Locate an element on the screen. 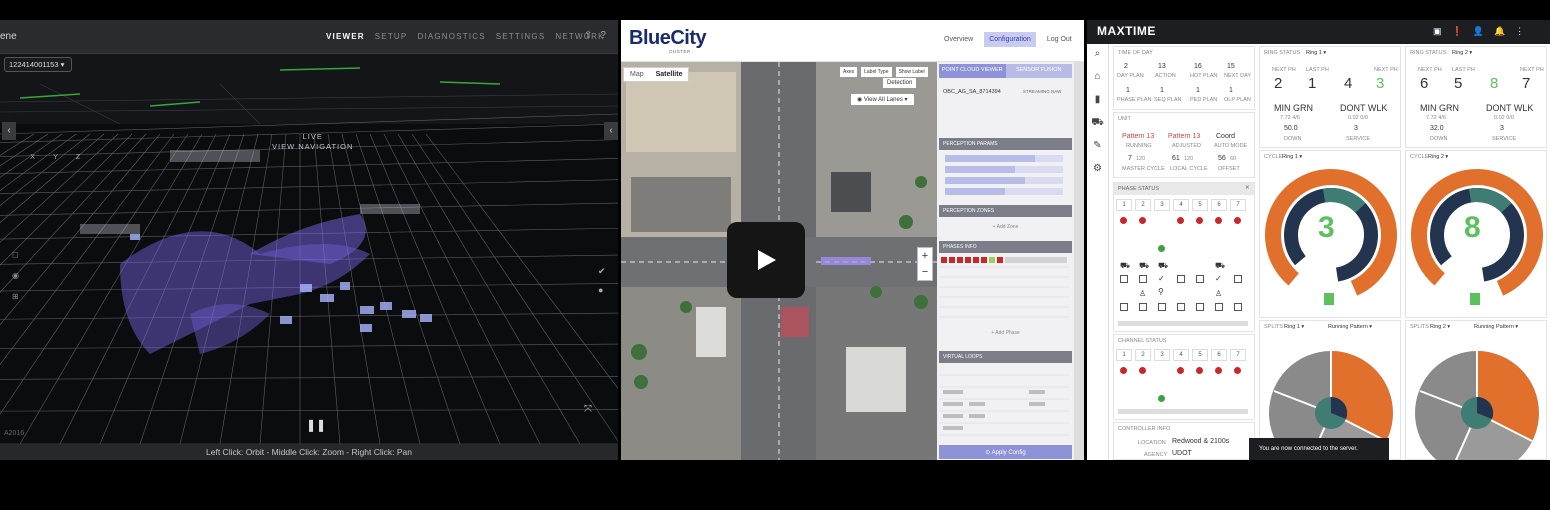  nav-settings: SETTINGS is located at coordinates (521, 36).